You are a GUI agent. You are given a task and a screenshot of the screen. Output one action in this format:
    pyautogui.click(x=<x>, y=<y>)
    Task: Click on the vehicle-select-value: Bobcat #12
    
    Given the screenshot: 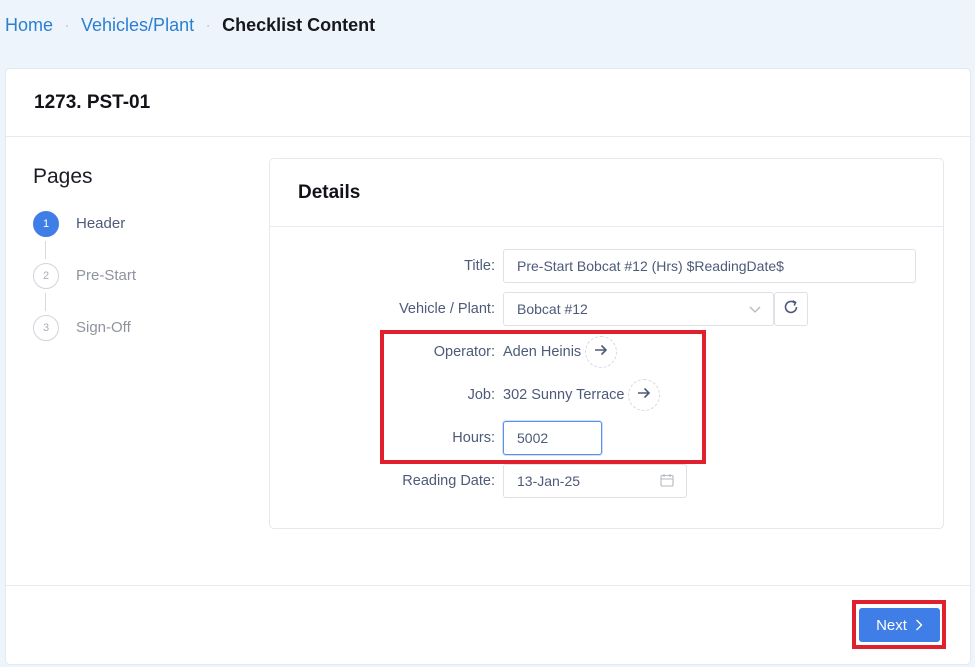 What is the action you would take?
    pyautogui.click(x=552, y=309)
    